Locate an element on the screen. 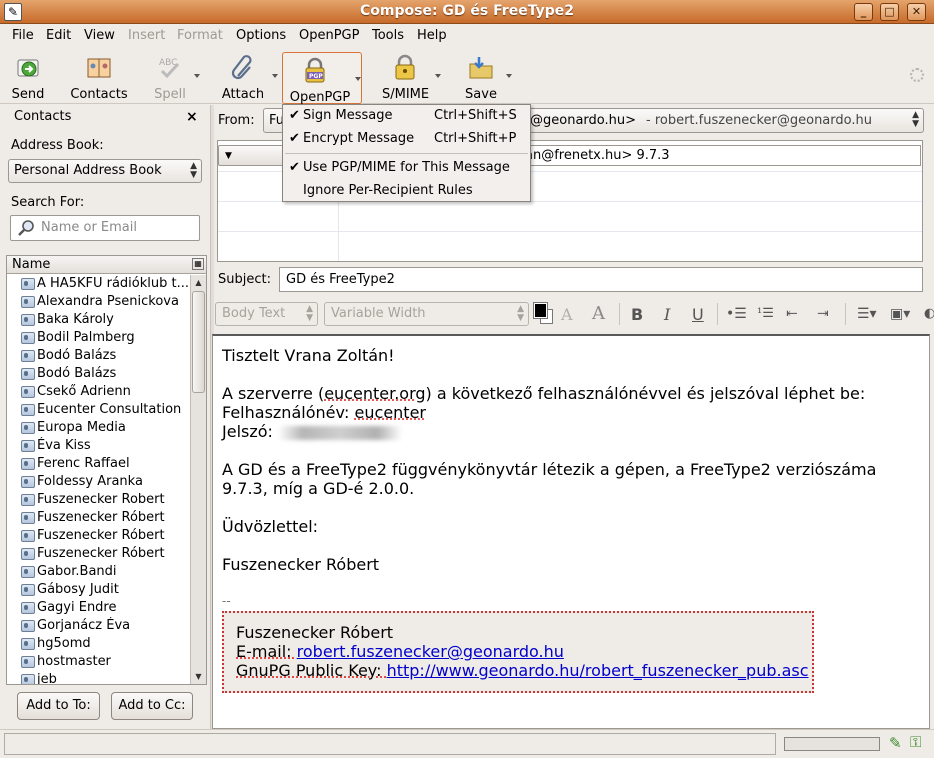 The height and width of the screenshot is (758, 934). sidebar-close-icon: × is located at coordinates (192, 117).